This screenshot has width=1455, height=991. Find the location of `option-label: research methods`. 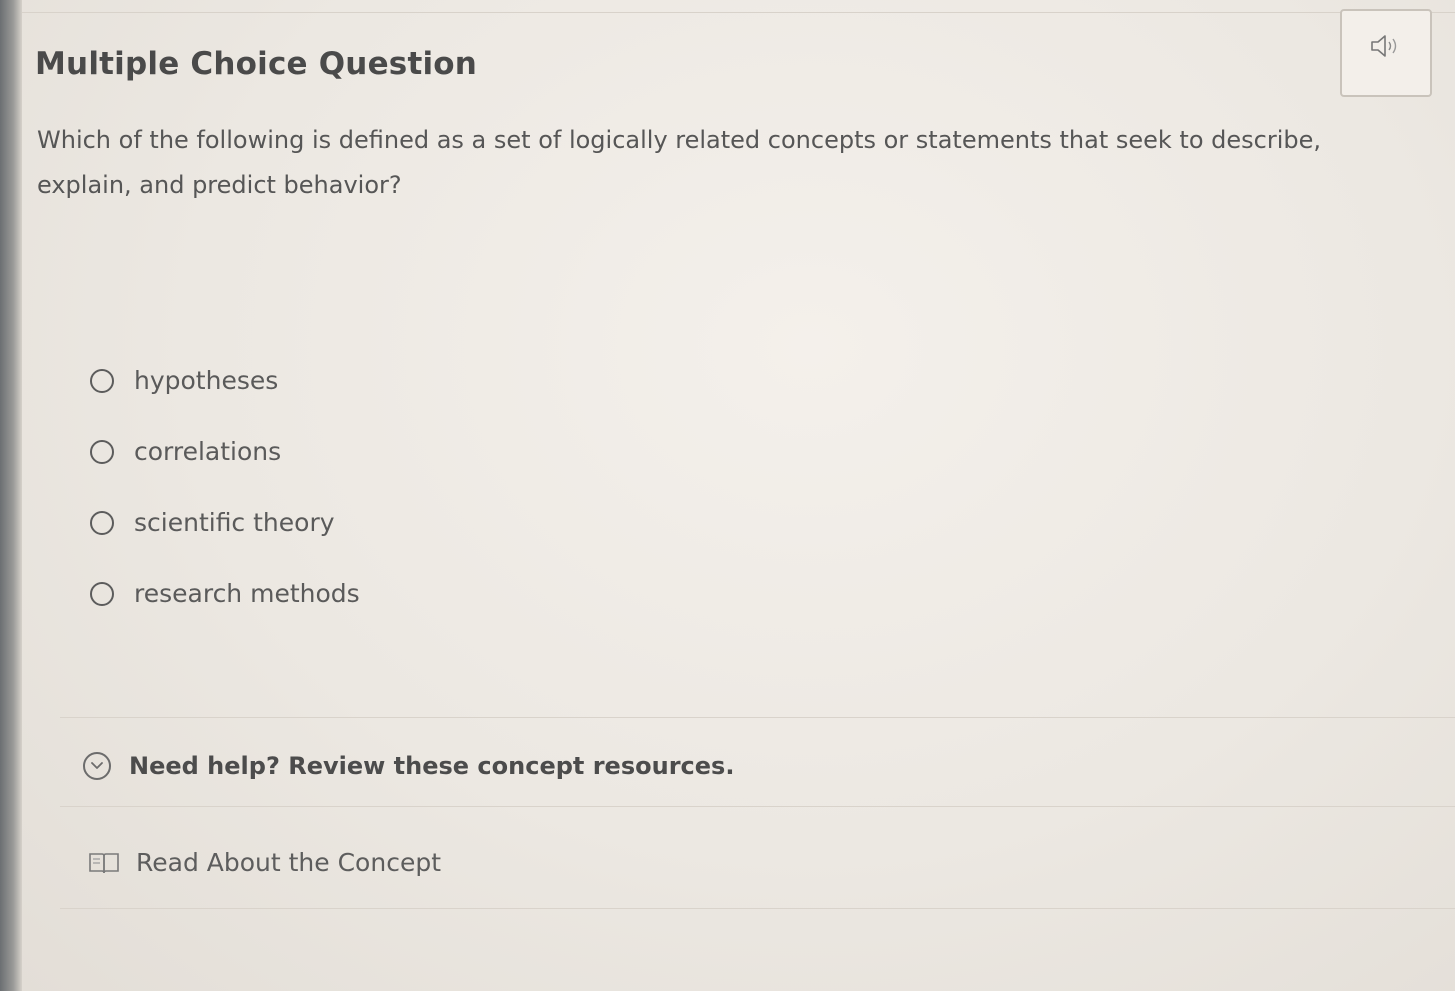

option-label: research methods is located at coordinates (247, 593).